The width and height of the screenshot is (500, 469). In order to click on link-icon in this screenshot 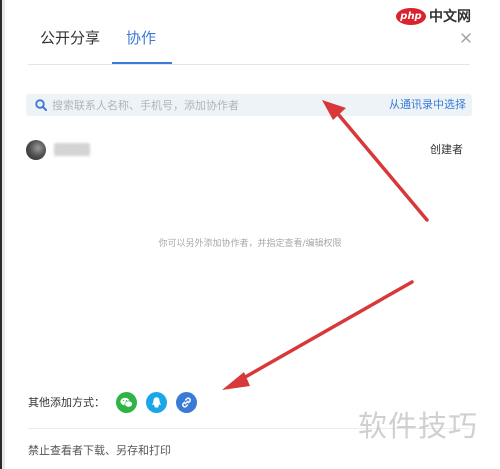, I will do `click(186, 402)`.